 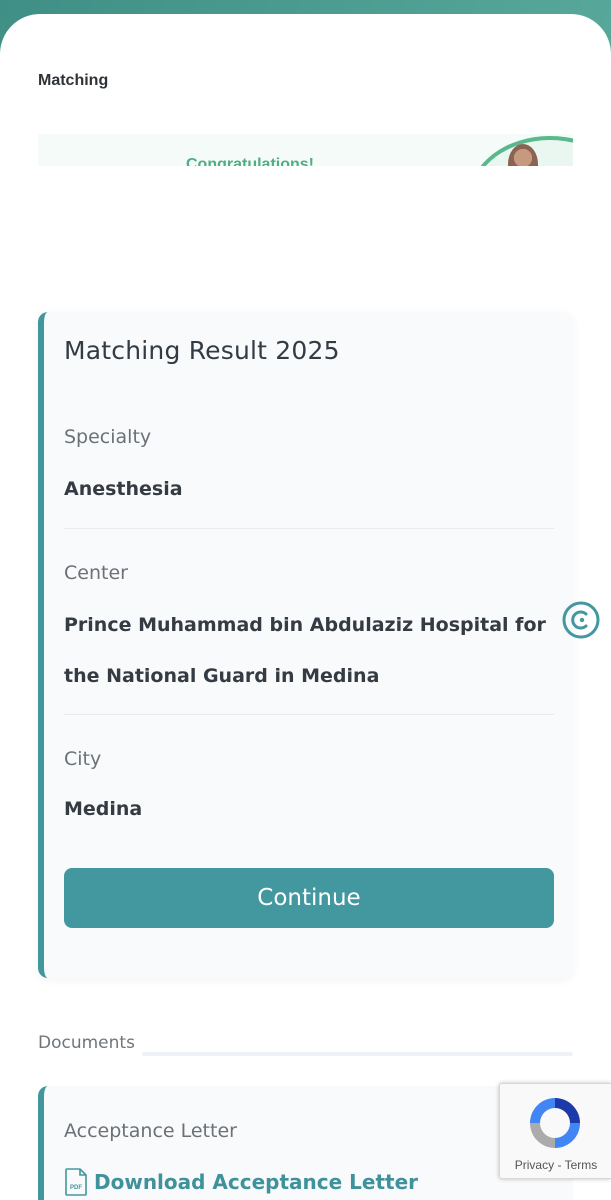 I want to click on recaptcha-badge: Privacy - Terms, so click(x=555, y=1131).